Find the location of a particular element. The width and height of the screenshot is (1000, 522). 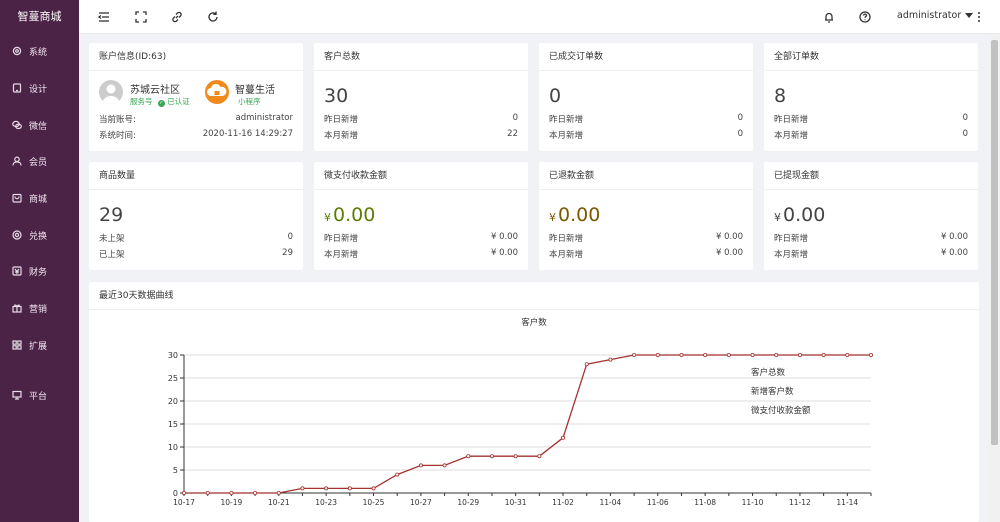

y-tick-label: 25 is located at coordinates (173, 378).